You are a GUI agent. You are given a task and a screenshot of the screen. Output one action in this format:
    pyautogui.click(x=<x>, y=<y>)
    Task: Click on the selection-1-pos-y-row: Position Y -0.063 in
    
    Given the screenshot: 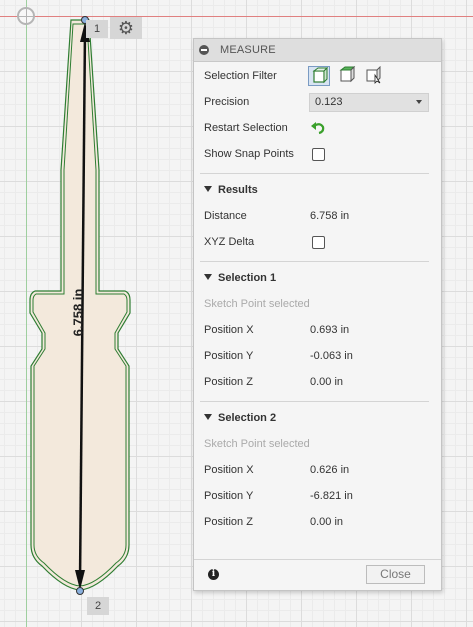 What is the action you would take?
    pyautogui.click(x=319, y=356)
    